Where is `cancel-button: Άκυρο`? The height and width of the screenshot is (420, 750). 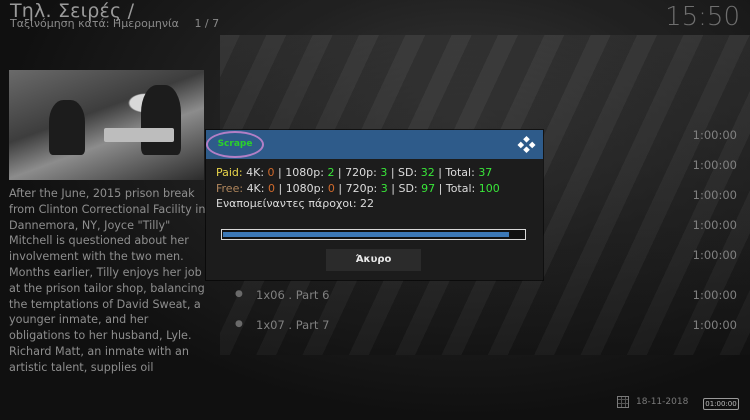 cancel-button: Άκυρο is located at coordinates (373, 260).